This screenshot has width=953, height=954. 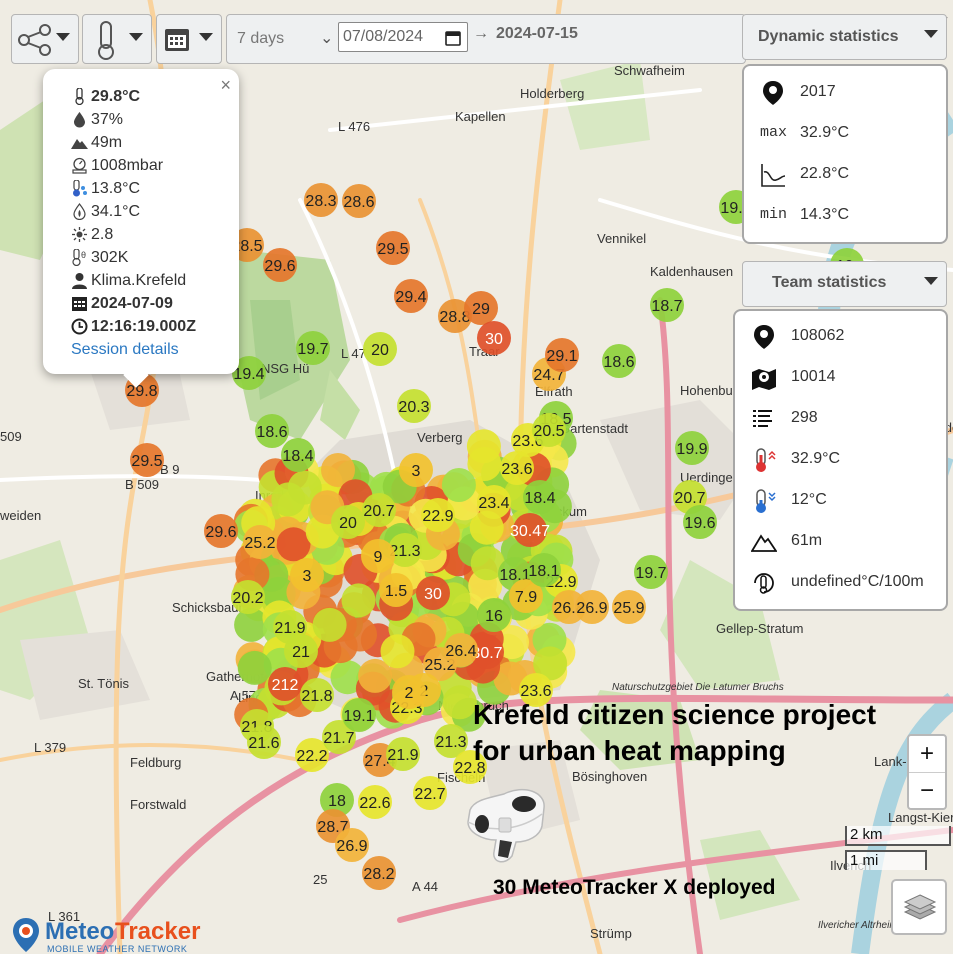 I want to click on temperature-marker: 20.2, so click(x=248, y=597).